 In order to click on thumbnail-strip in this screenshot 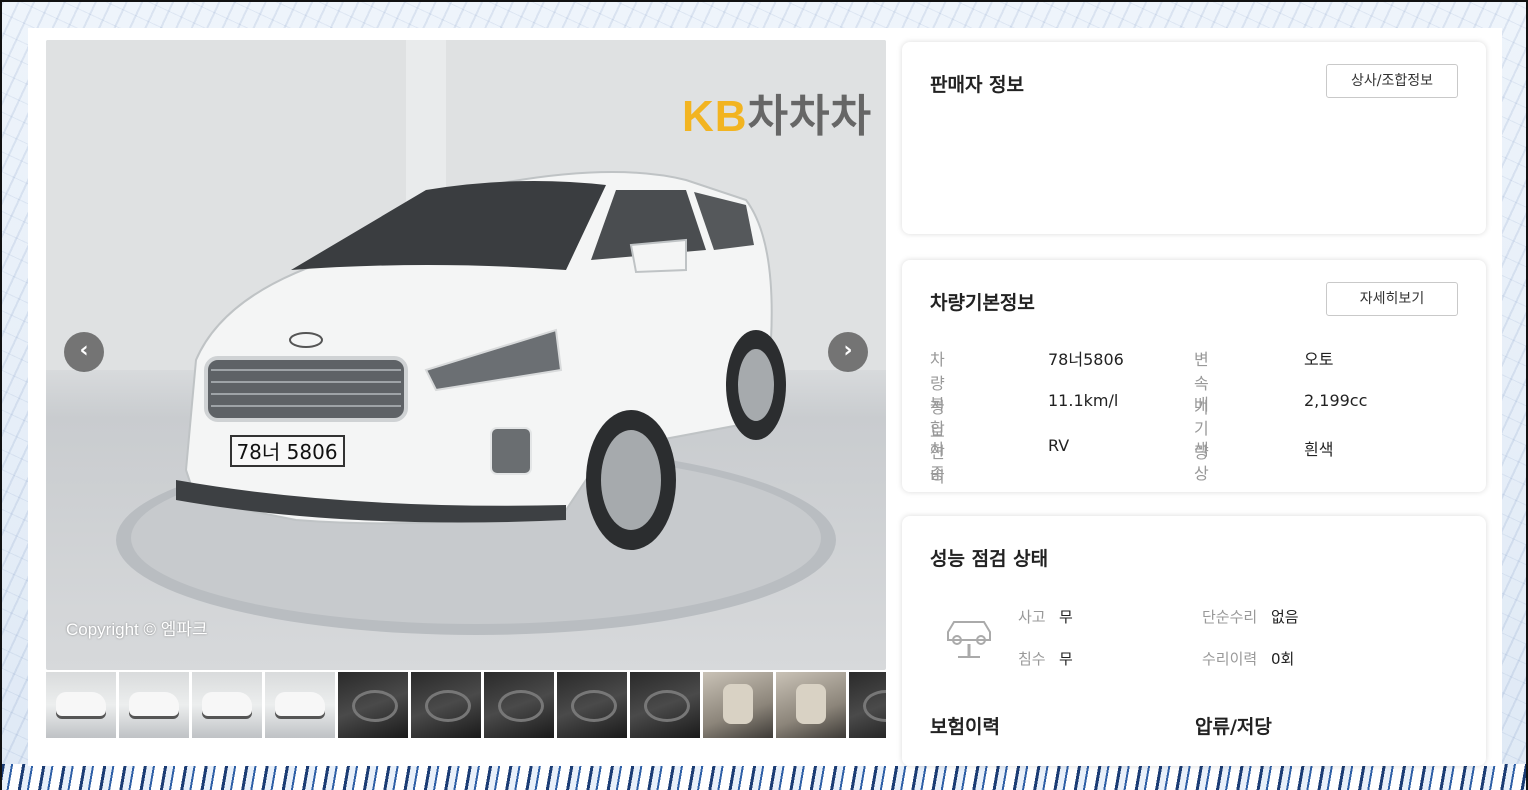, I will do `click(466, 705)`.